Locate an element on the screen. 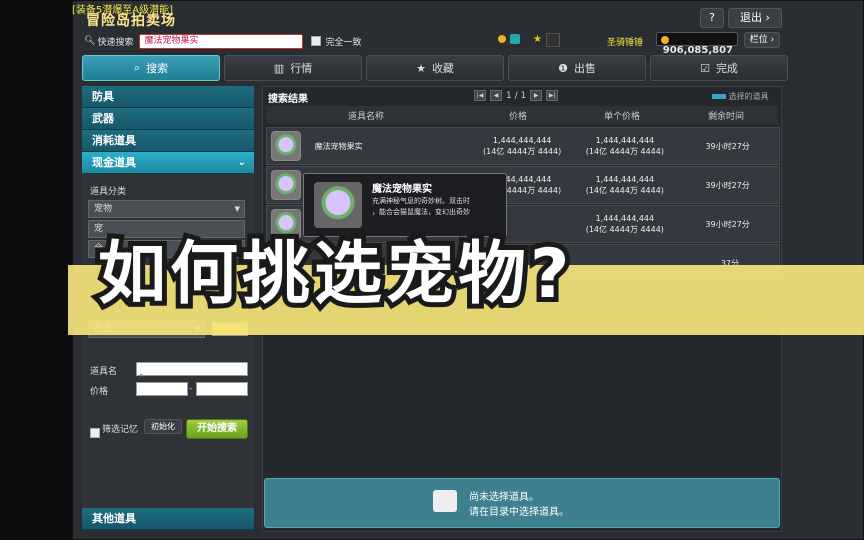  main-tabs: ⌕ 搜索 ▥ 行情 ★ 收藏 ❶ 出售 ☑ 完成 is located at coordinates (435, 68).